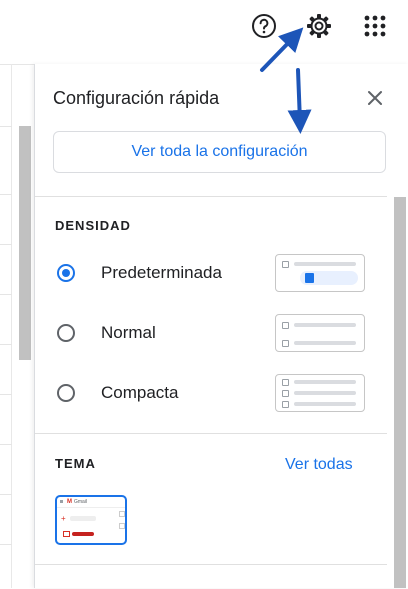 Image resolution: width=408 pixels, height=589 pixels. Describe the element at coordinates (66, 333) in the screenshot. I see `radio-normal` at that location.